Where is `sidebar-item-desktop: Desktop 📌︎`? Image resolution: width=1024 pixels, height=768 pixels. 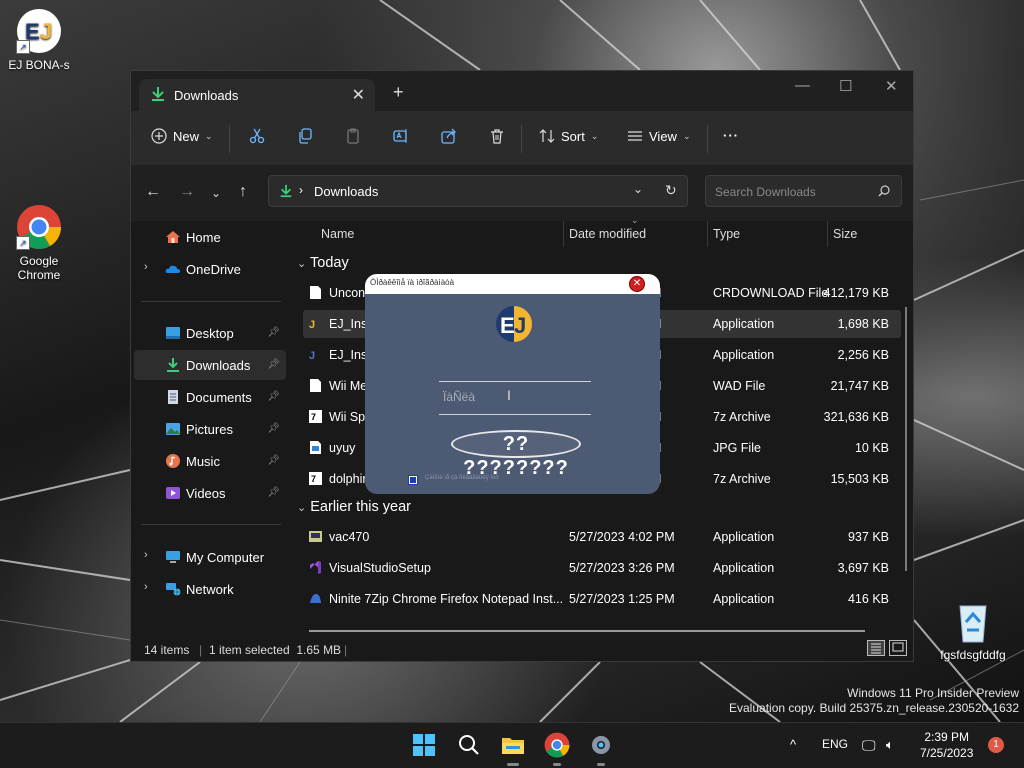
sidebar-item-desktop: Desktop 📌︎ is located at coordinates (210, 333).